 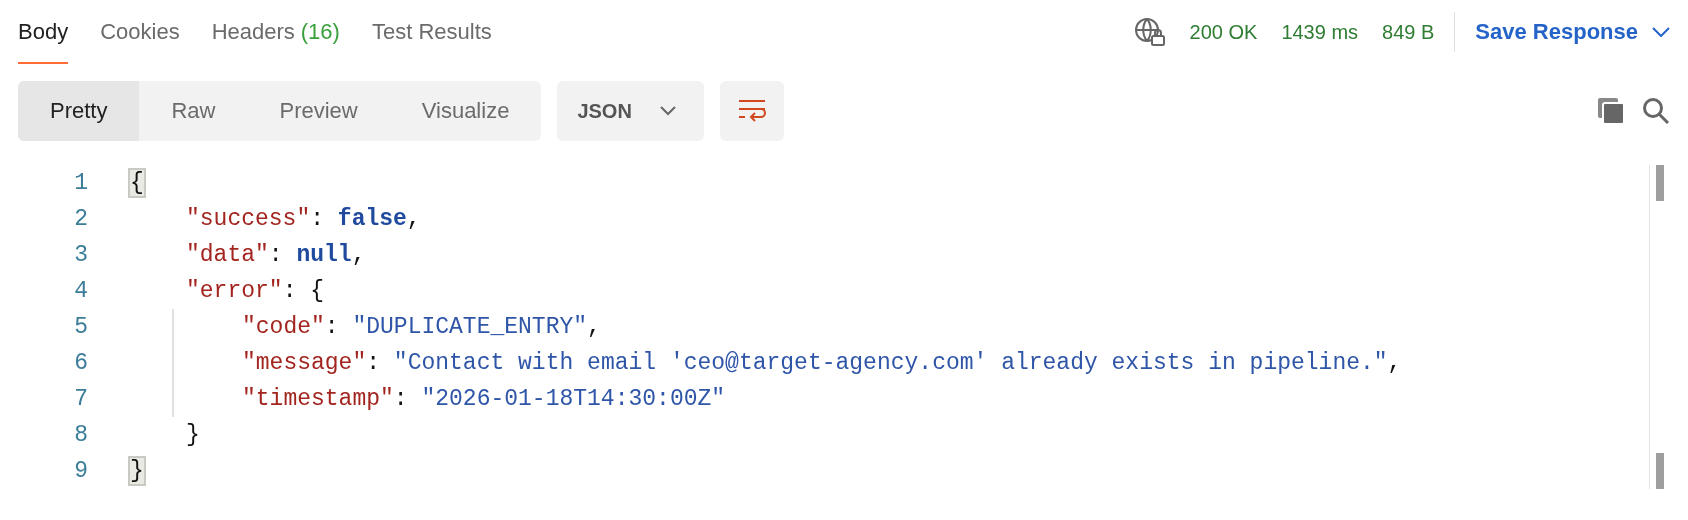 I want to click on code-key: "error", so click(x=234, y=291).